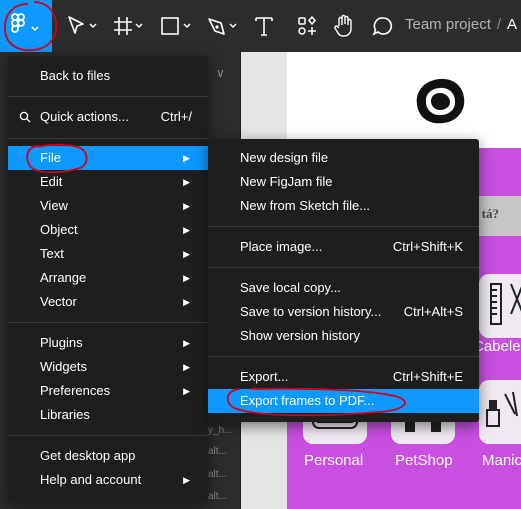 Image resolution: width=521 pixels, height=509 pixels. Describe the element at coordinates (284, 157) in the screenshot. I see `menu-label: New design file` at that location.